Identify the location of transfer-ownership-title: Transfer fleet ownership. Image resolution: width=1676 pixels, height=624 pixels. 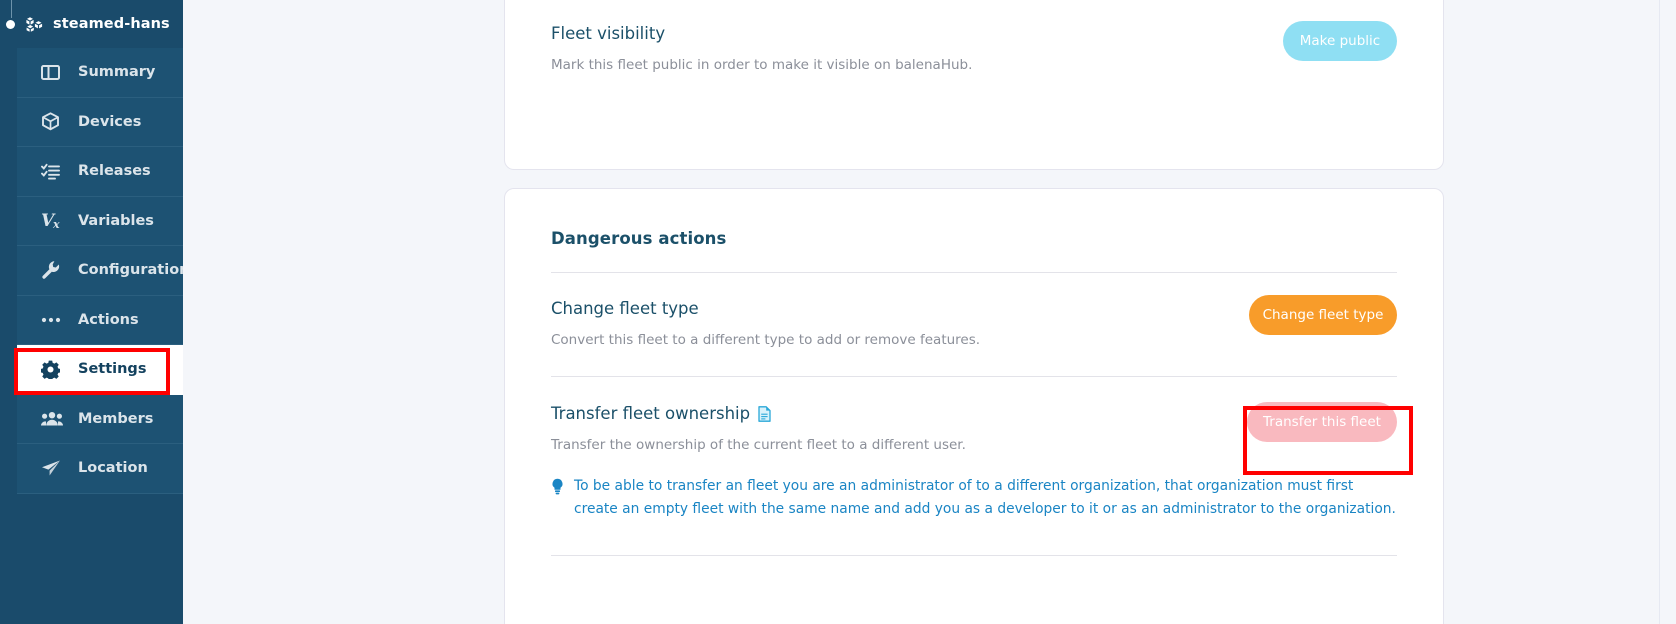
(651, 413).